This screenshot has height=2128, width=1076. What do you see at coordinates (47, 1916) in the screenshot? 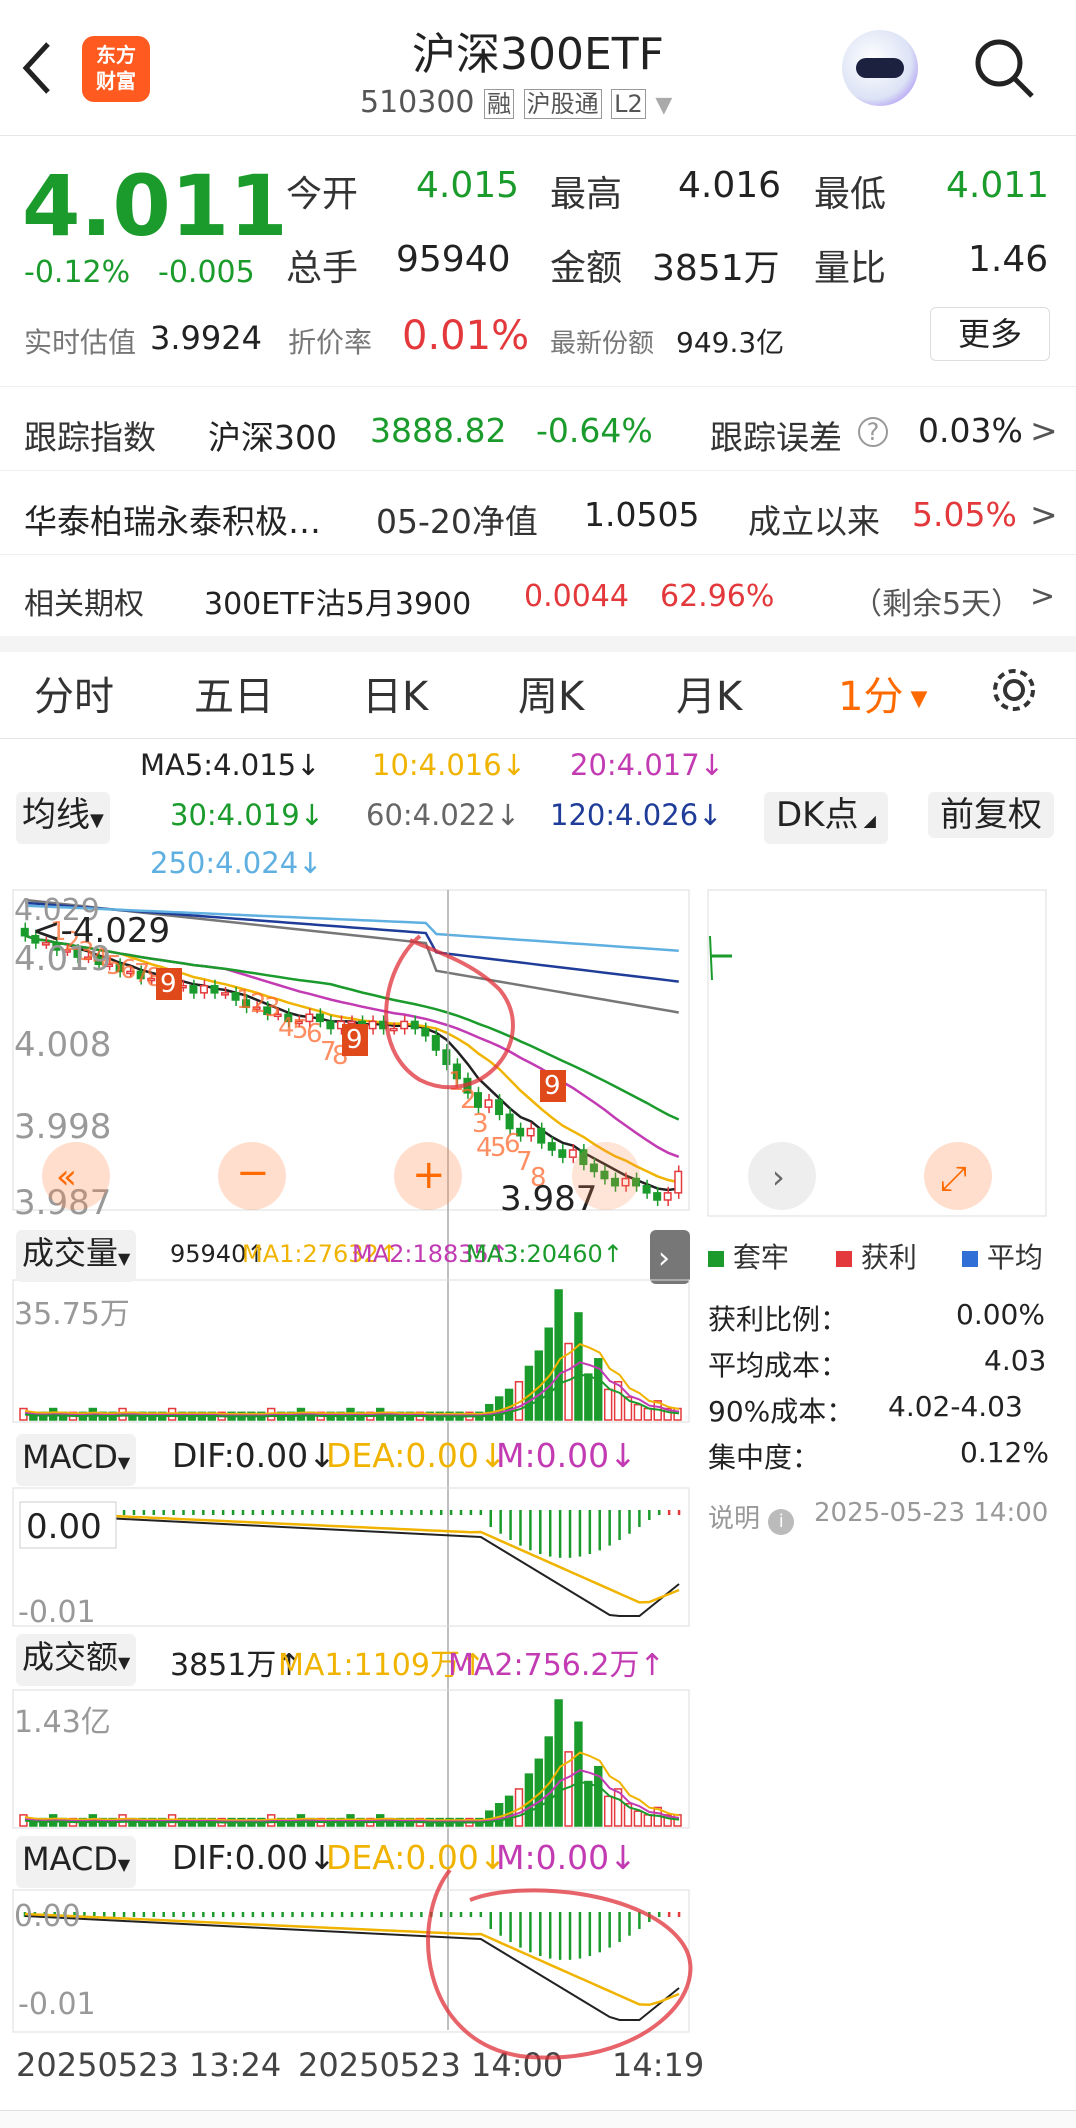
I see `macd2-tick: 0.00` at bounding box center [47, 1916].